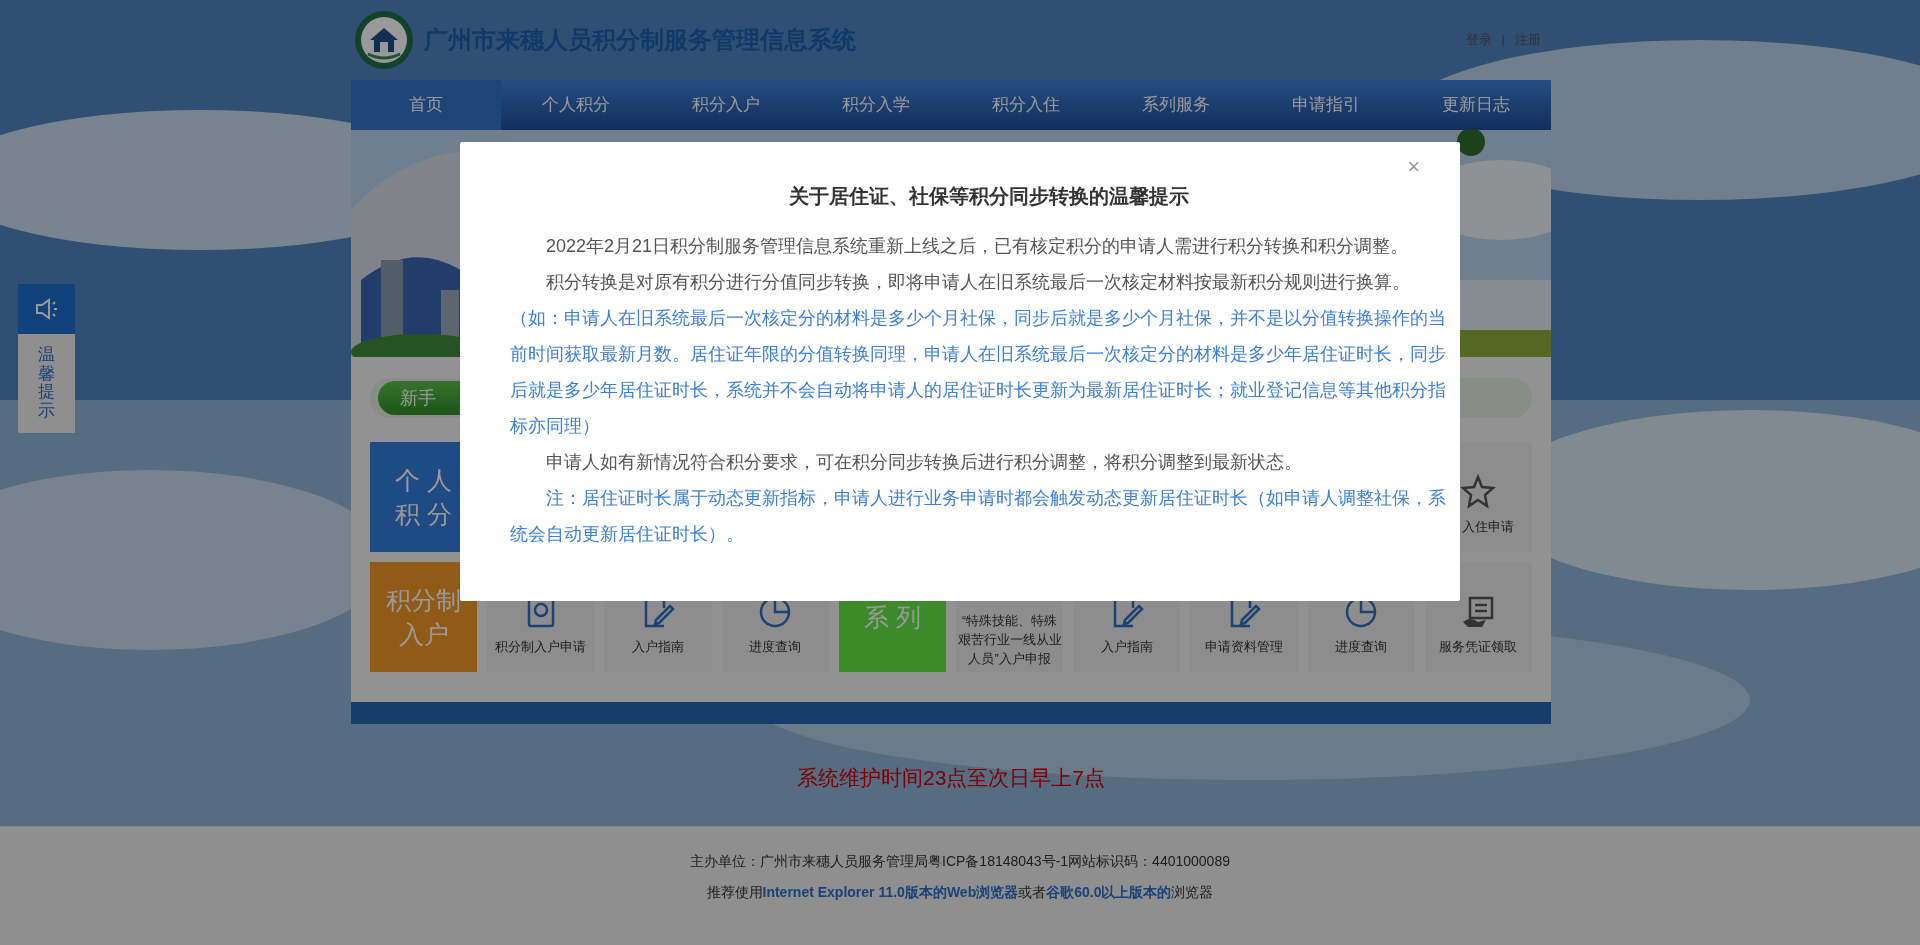  I want to click on footer-text: 主办单位：广州市来穗人员服务管理局粤ICP备18148043号-1网站标识码：4401000089, so click(960, 861).